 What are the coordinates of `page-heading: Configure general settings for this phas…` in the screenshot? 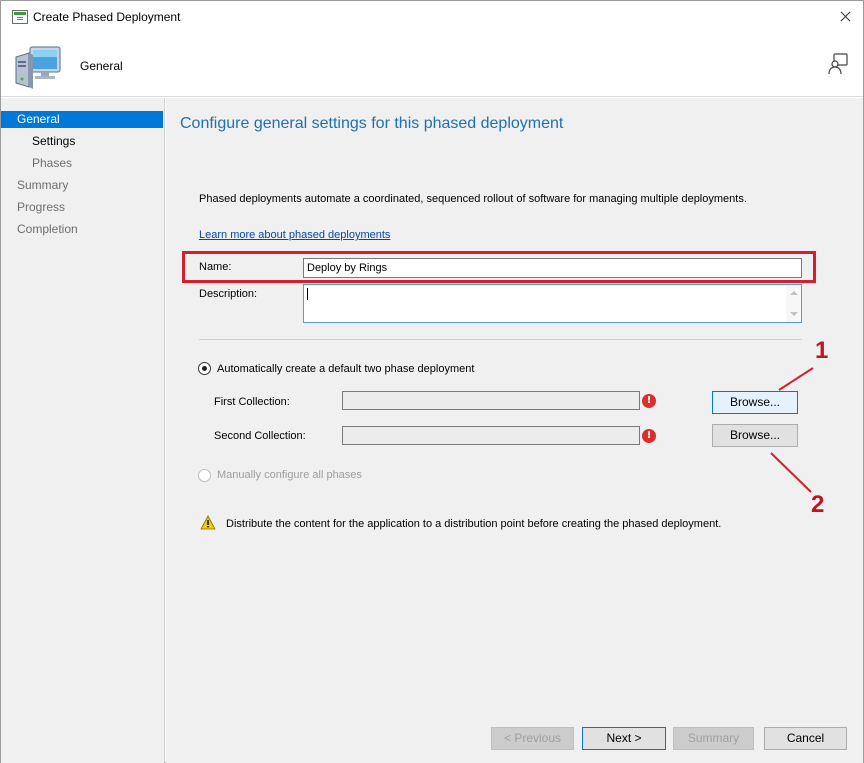 It's located at (372, 123).